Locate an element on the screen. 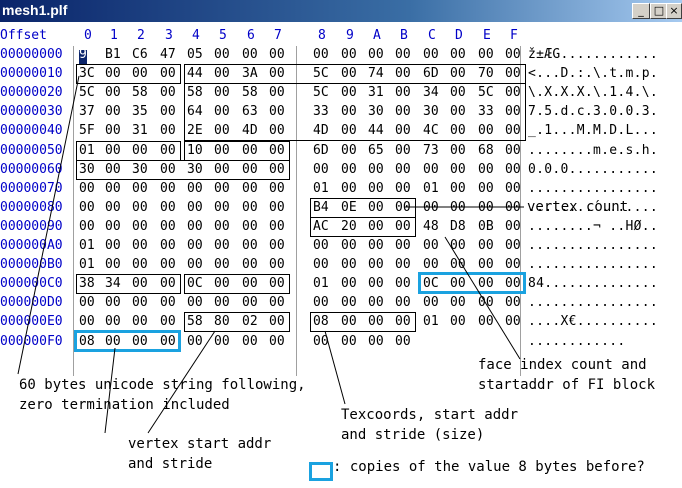 The image size is (682, 488). hex-byte: 9E is located at coordinates (87, 54).